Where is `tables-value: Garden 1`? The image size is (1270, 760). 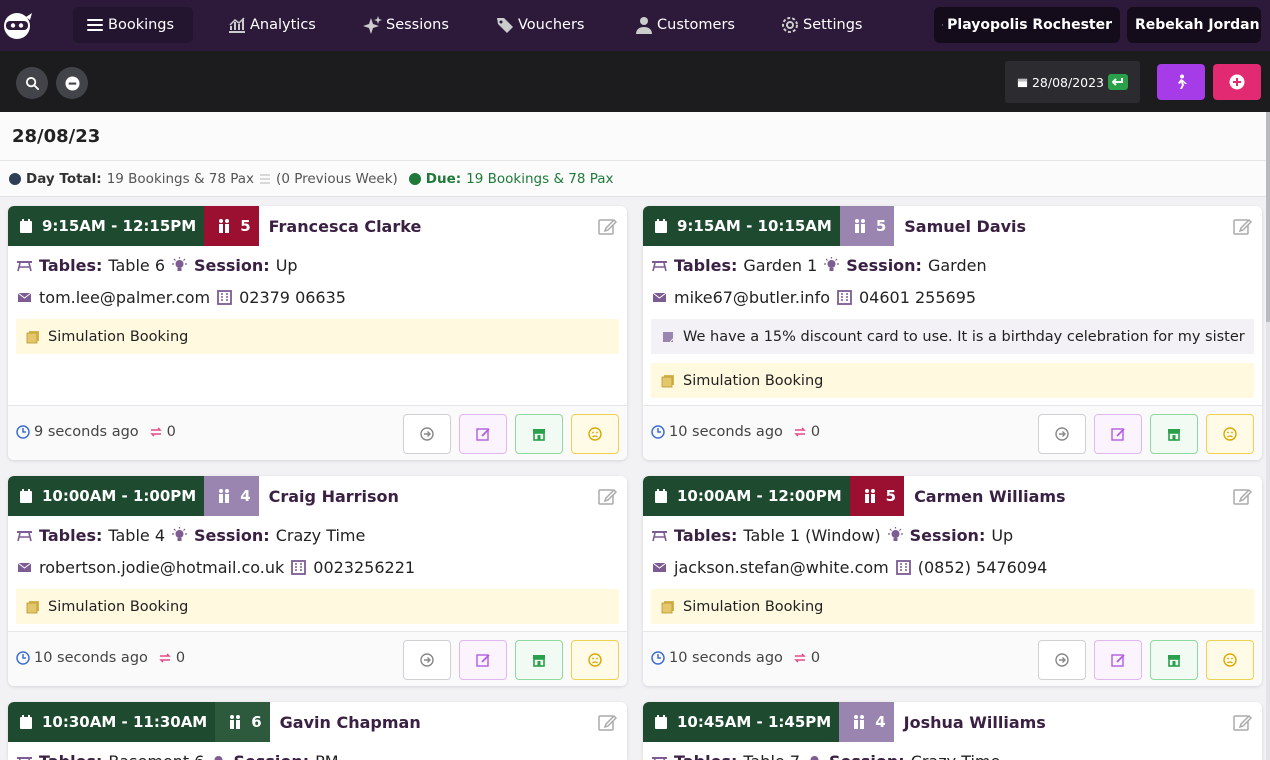 tables-value: Garden 1 is located at coordinates (780, 265).